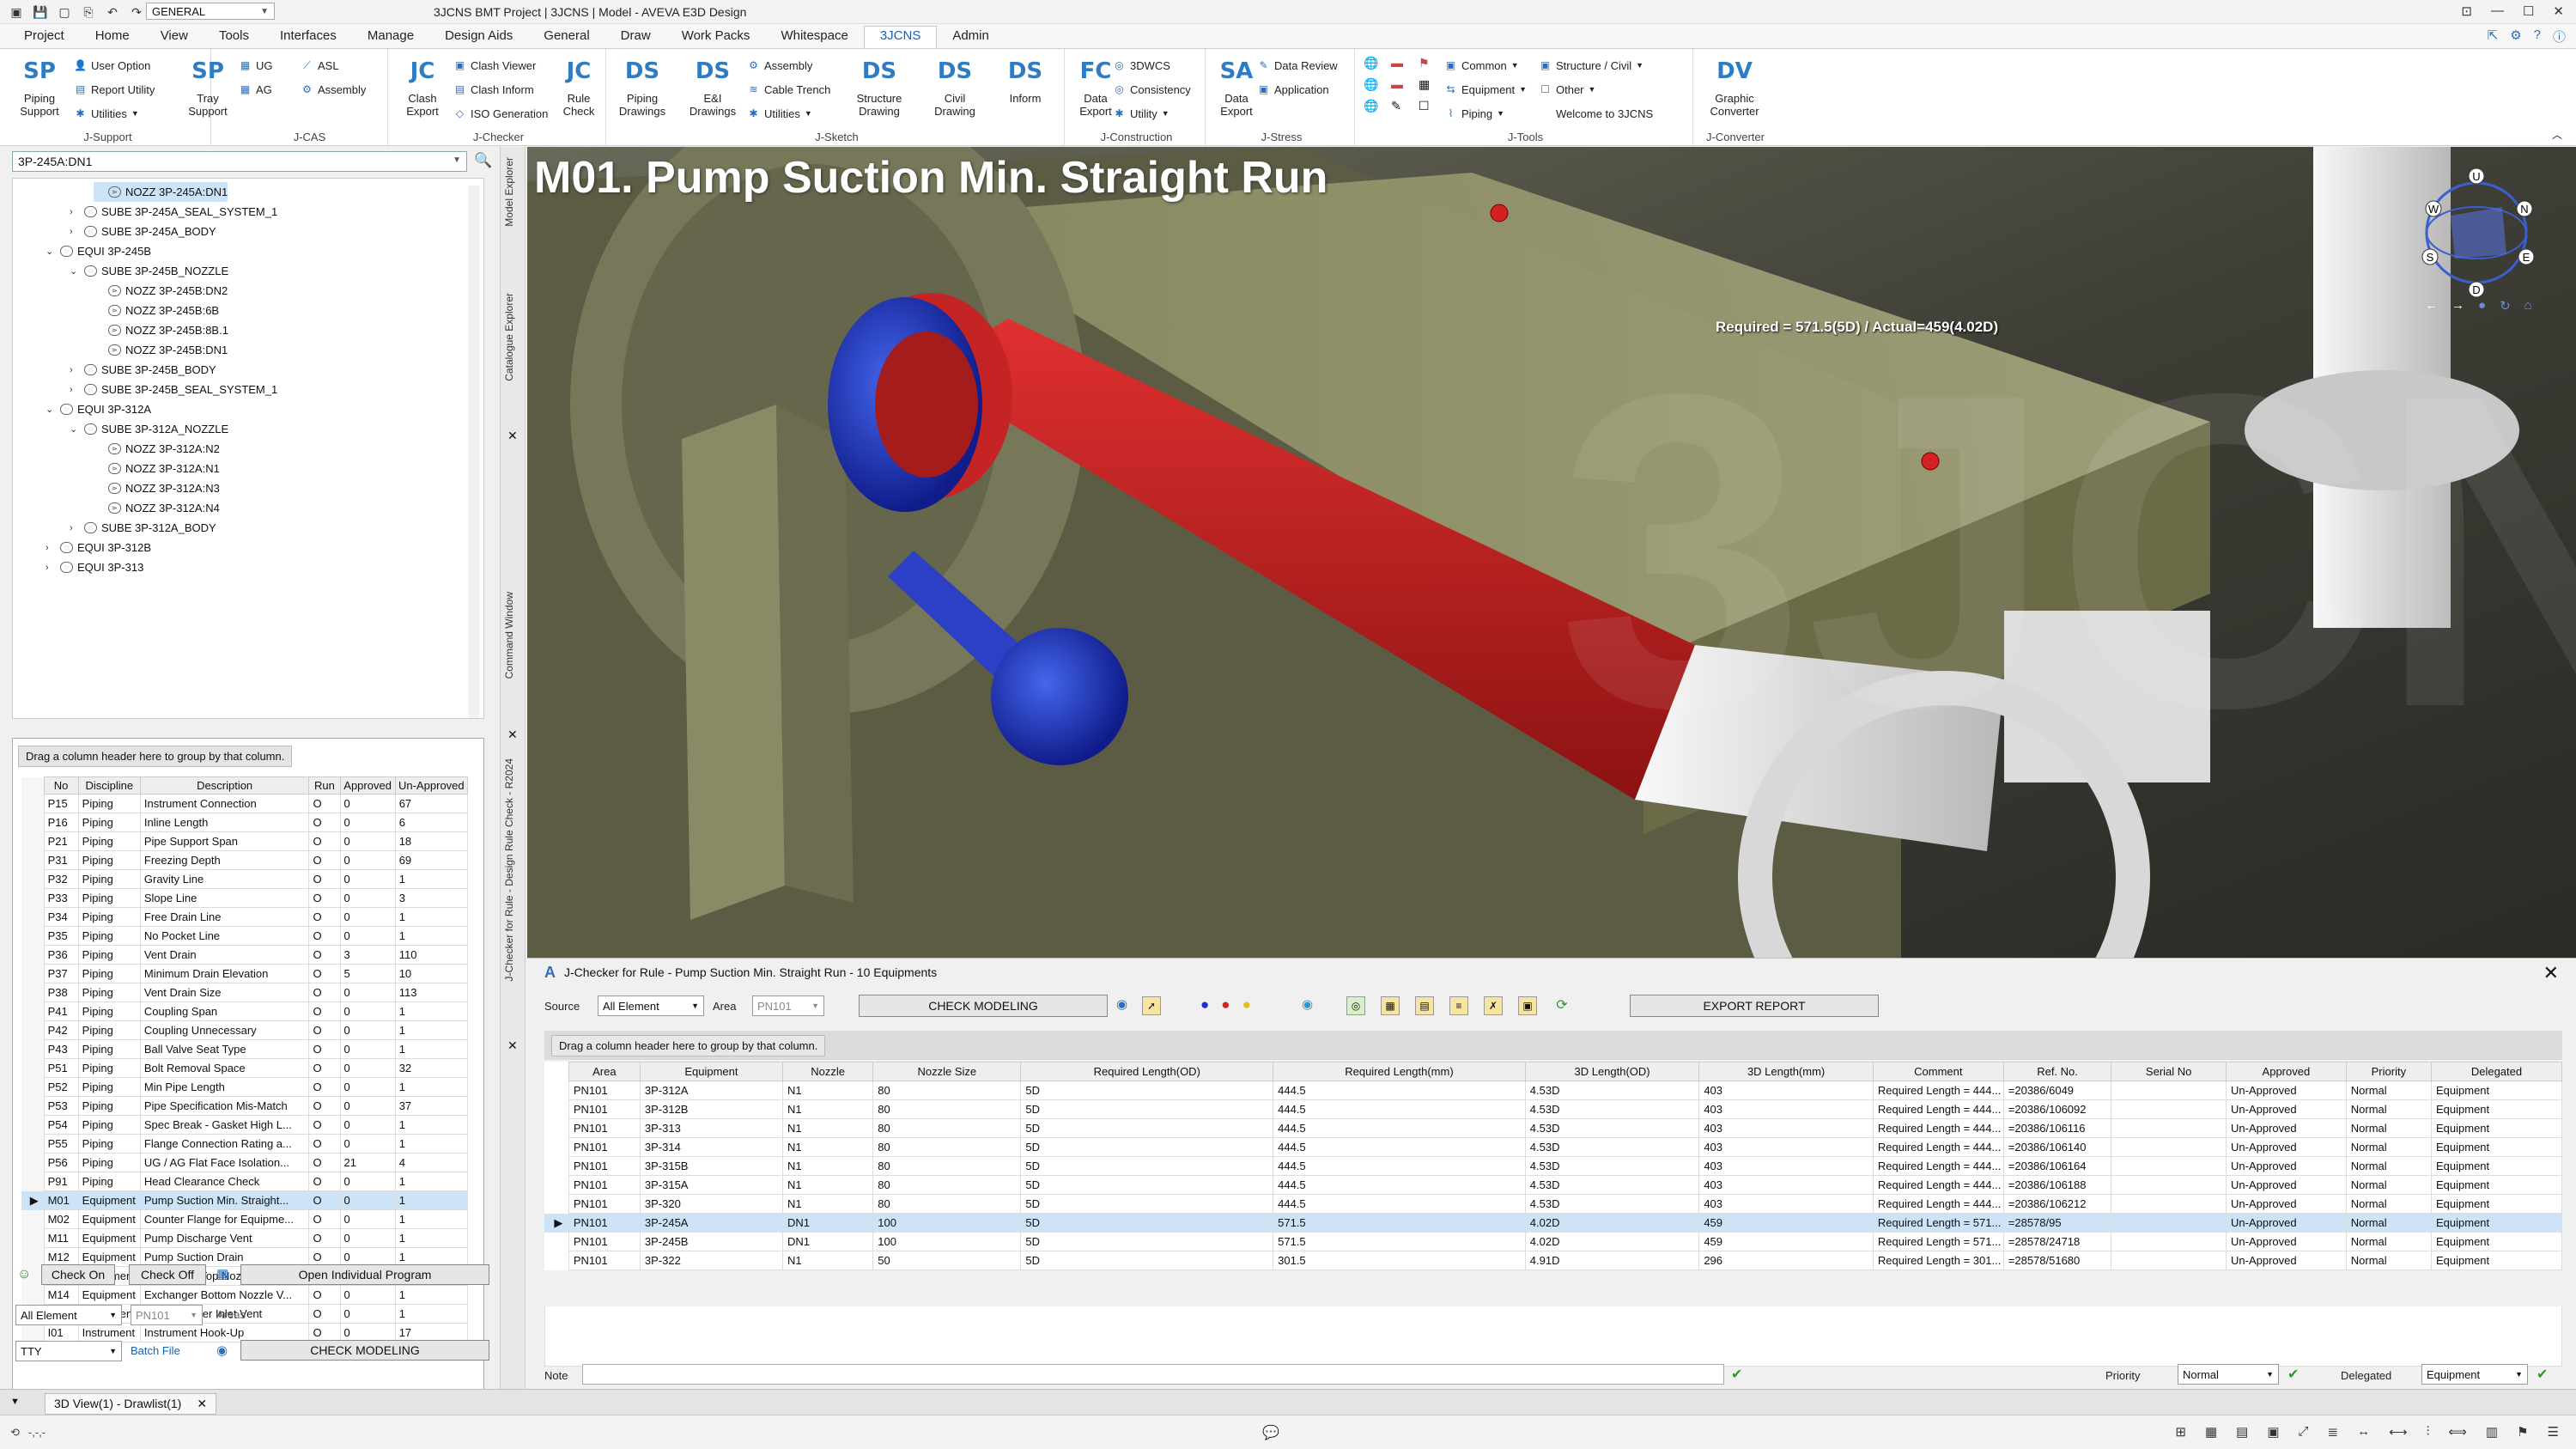 This screenshot has width=2576, height=1449. I want to click on restore-icon: ⊡, so click(2466, 11).